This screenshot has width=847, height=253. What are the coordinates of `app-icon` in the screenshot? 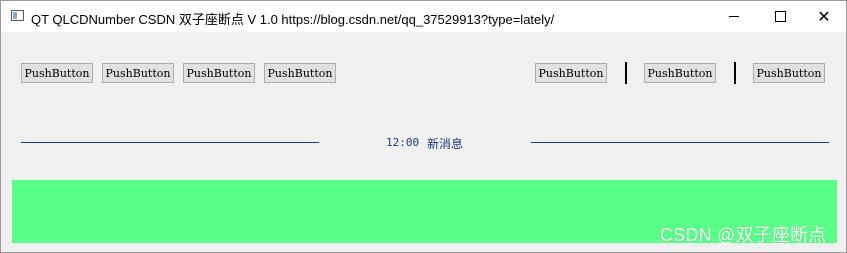 It's located at (17, 15).